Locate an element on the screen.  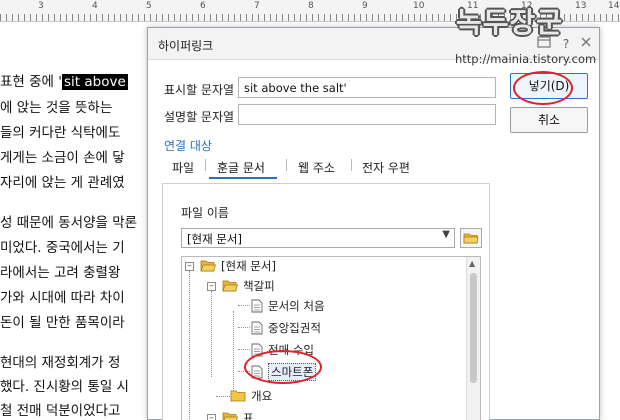
ruler-number: 14 is located at coordinates (614, 6).